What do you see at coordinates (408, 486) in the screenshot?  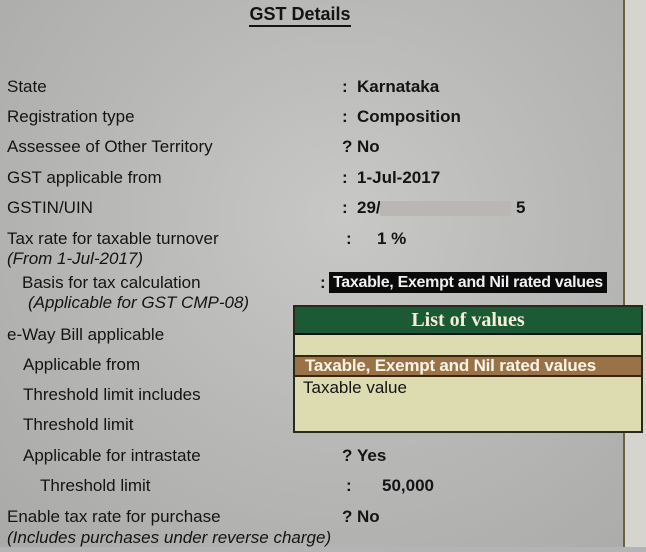 I see `intrastate-threshold-value: 50,000` at bounding box center [408, 486].